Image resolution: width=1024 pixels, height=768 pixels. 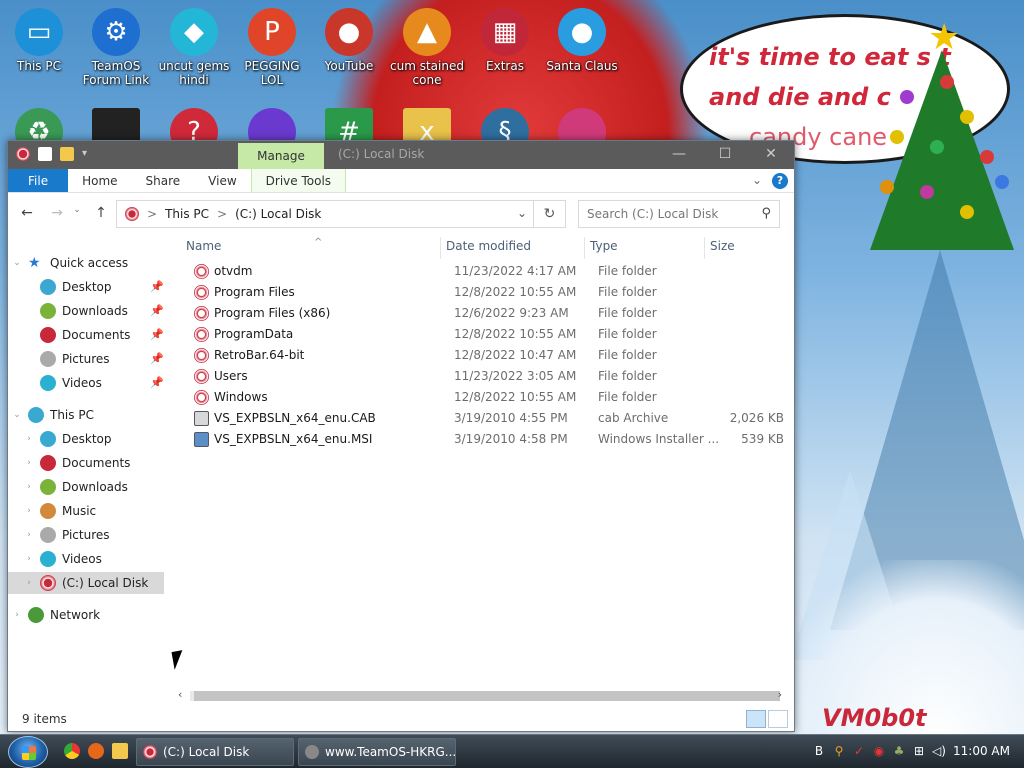 What do you see at coordinates (77, 463) in the screenshot?
I see `nav-pc-documents: › Documents` at bounding box center [77, 463].